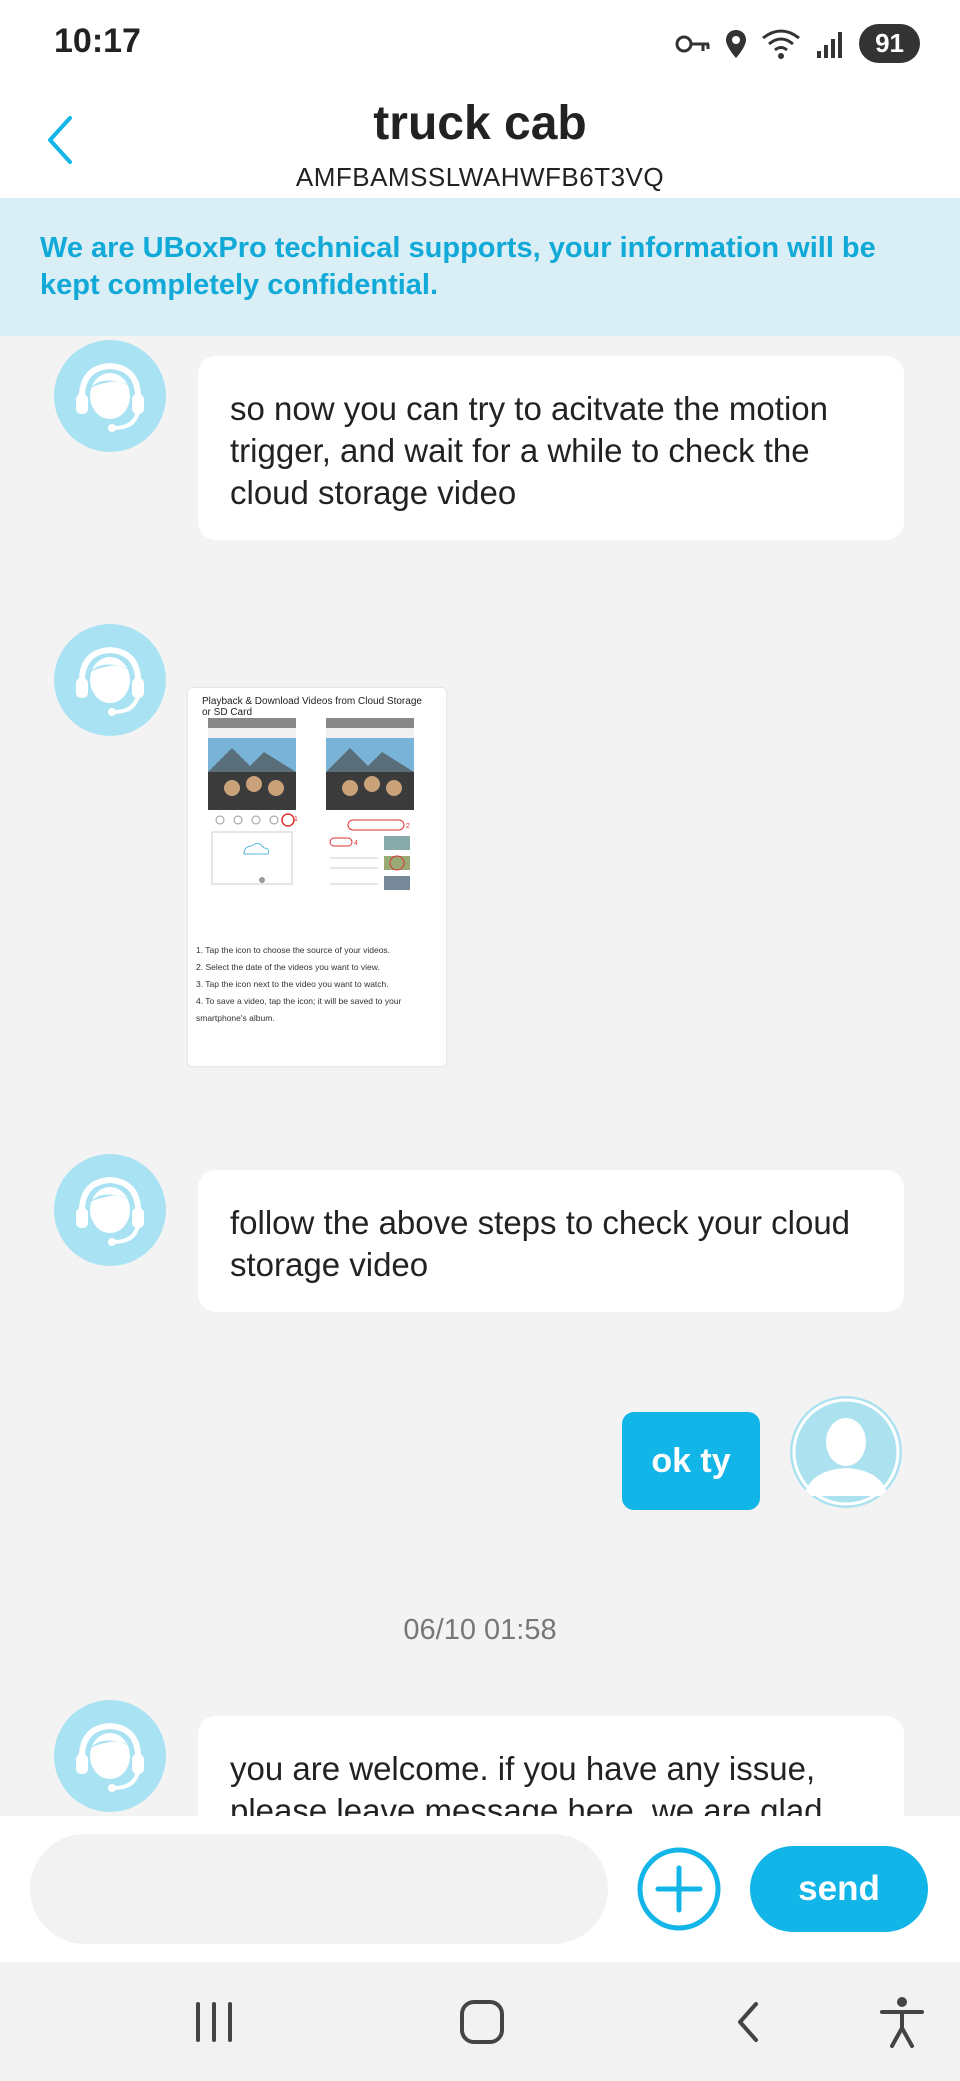 The image size is (960, 2081). What do you see at coordinates (691, 1461) in the screenshot?
I see `my-message-bubble: ok ty` at bounding box center [691, 1461].